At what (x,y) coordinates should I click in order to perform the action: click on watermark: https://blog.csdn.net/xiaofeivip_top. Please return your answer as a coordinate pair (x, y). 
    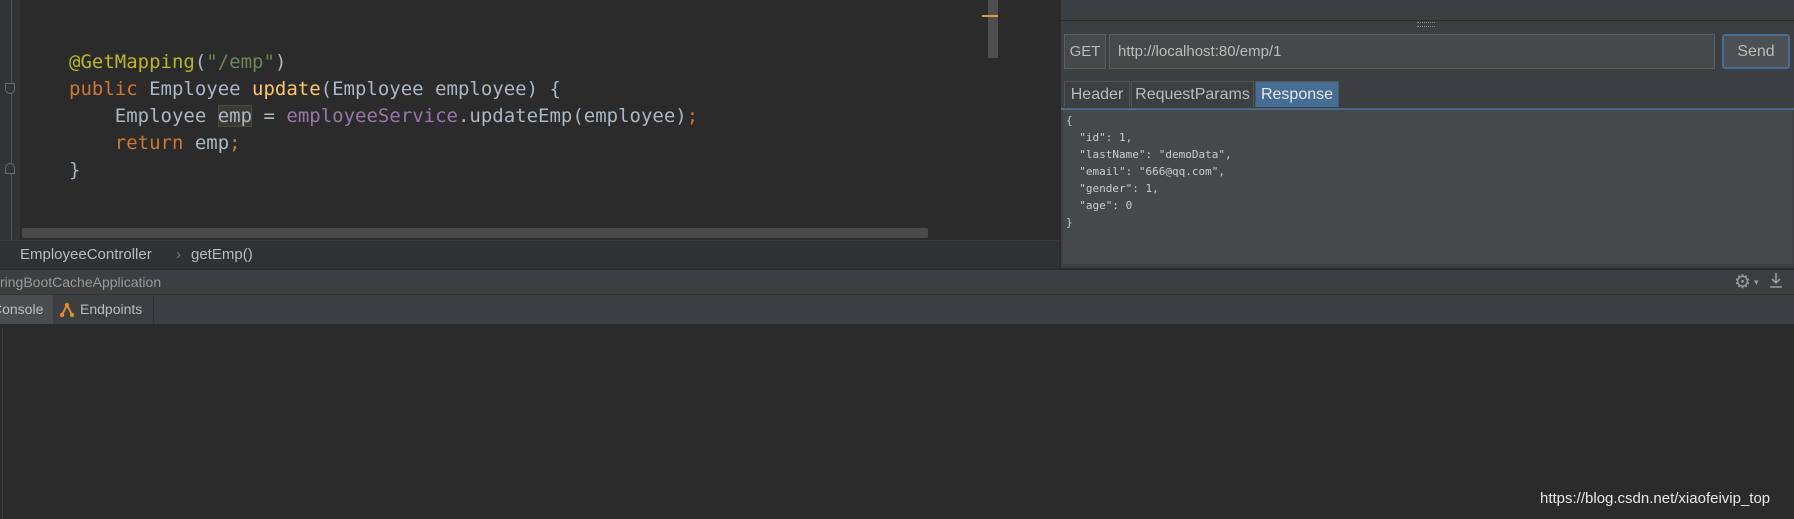
    Looking at the image, I should click on (1655, 498).